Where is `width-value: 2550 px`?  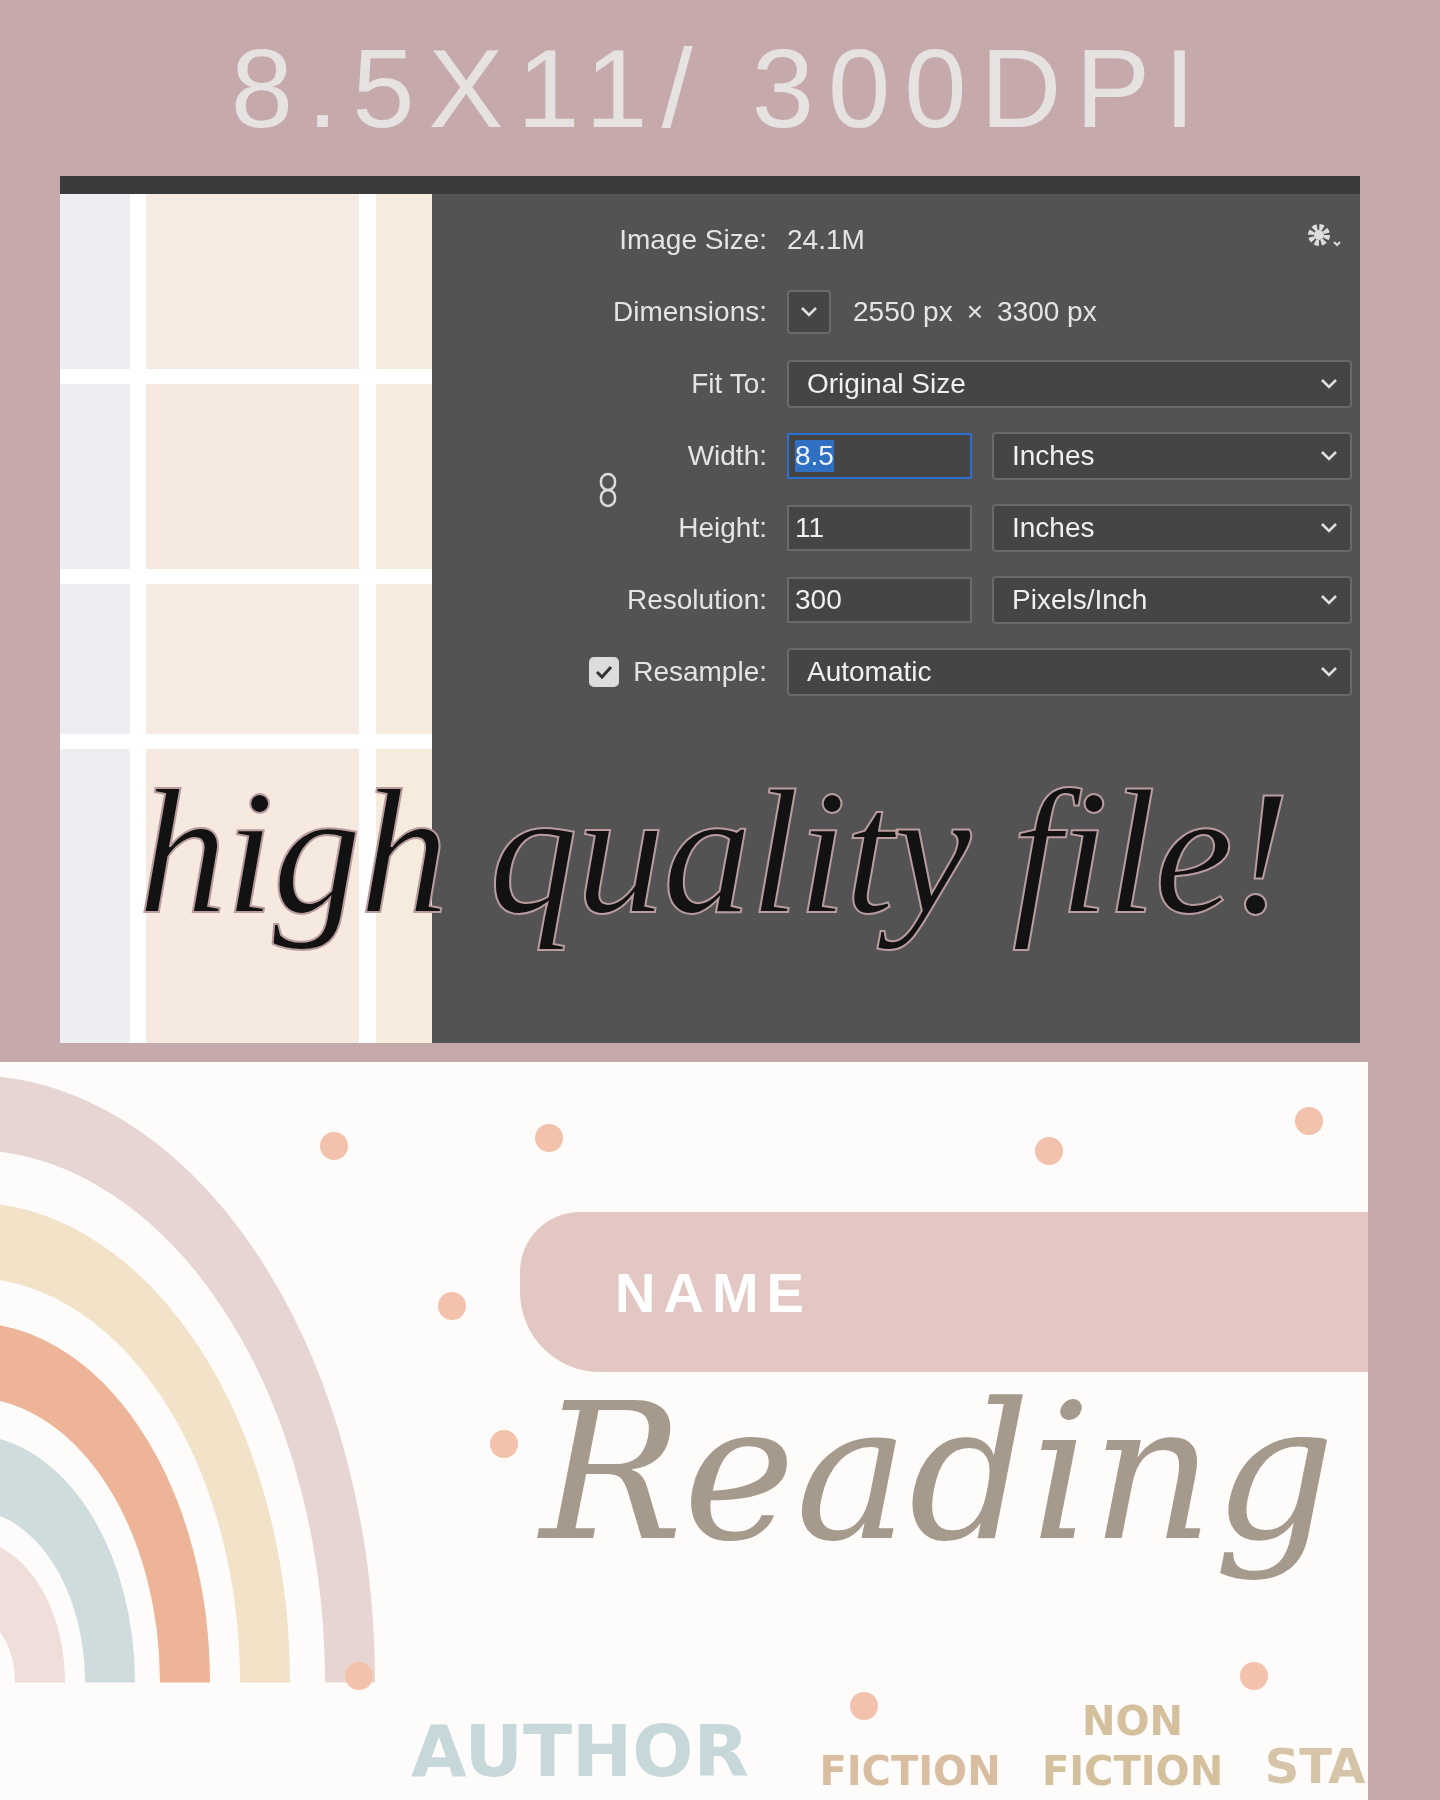 width-value: 2550 px is located at coordinates (903, 312).